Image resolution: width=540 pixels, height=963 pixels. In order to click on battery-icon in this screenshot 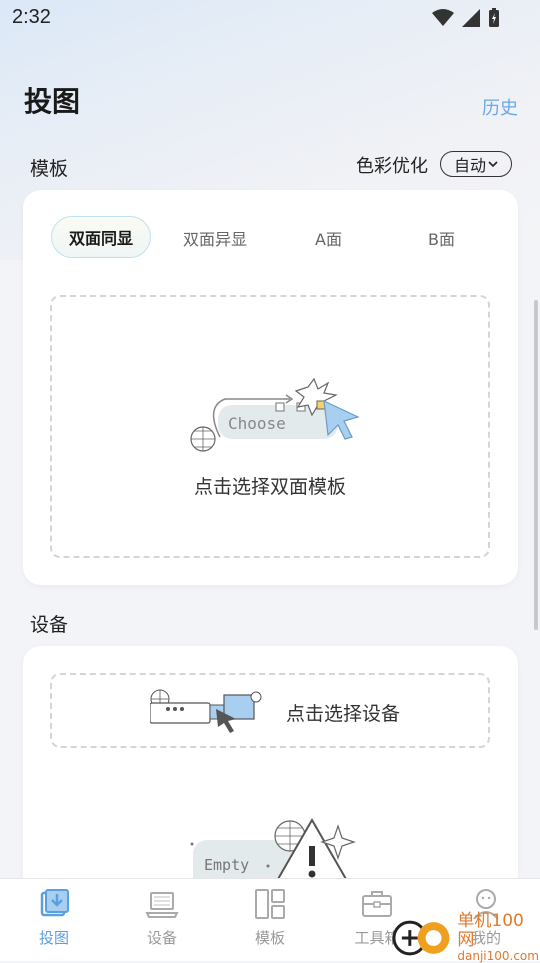, I will do `click(494, 17)`.